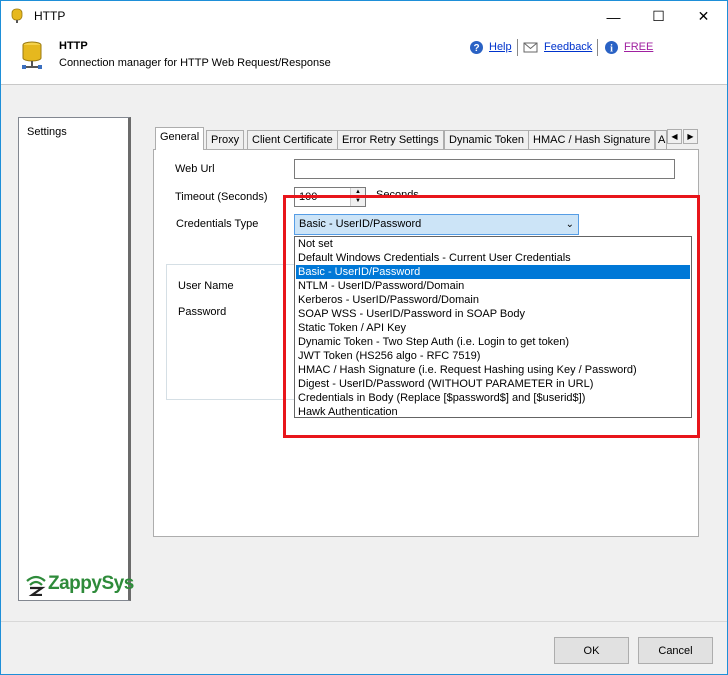 The image size is (728, 675). What do you see at coordinates (568, 47) in the screenshot?
I see `feedback-link: Feedback` at bounding box center [568, 47].